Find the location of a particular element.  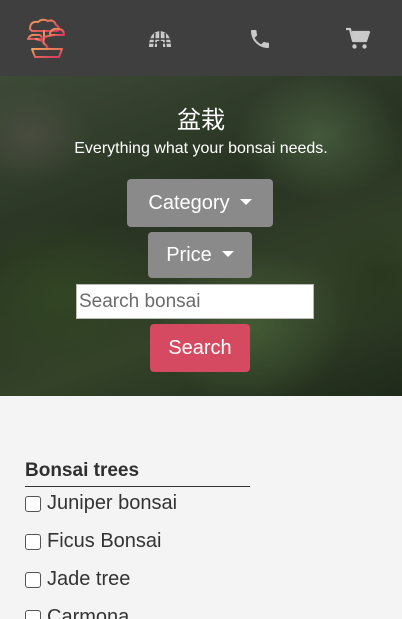

filter-item-jade: Jade tree is located at coordinates (77, 579).